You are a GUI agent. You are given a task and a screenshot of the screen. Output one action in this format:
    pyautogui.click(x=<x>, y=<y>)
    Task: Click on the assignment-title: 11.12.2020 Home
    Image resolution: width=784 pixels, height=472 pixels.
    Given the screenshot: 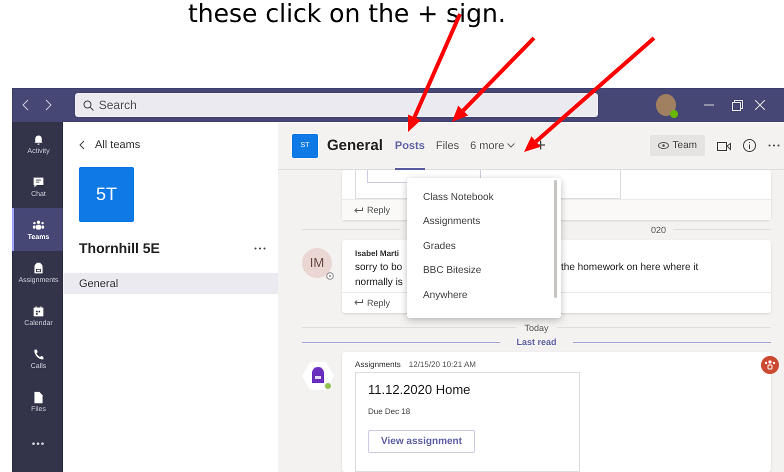 What is the action you would take?
    pyautogui.click(x=420, y=389)
    